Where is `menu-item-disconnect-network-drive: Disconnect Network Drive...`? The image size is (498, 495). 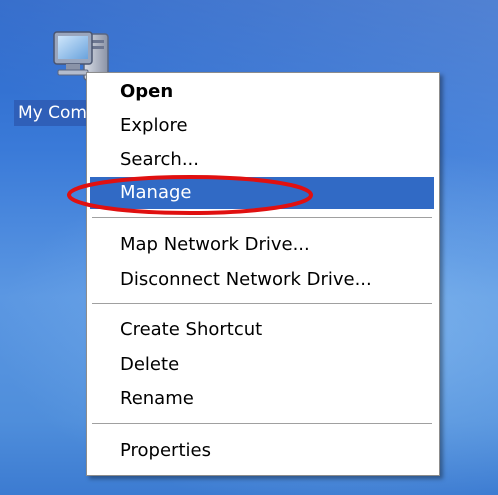
menu-item-disconnect-network-drive: Disconnect Network Drive... is located at coordinates (262, 280).